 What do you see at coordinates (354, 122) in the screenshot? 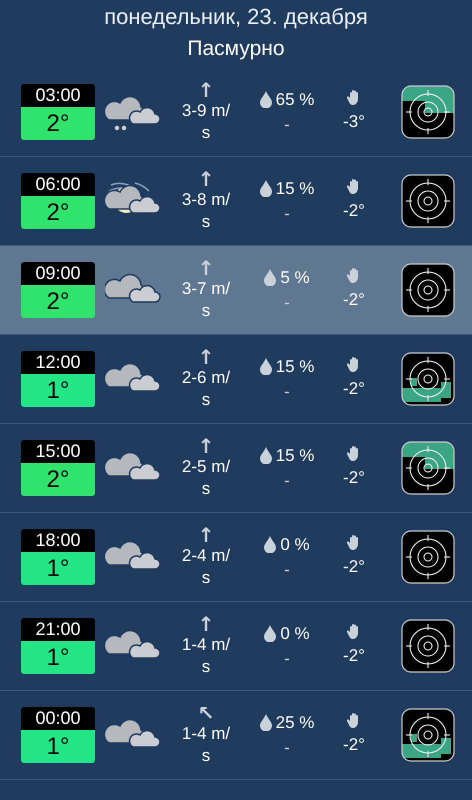
I see `feels-like-temperature: -3°` at bounding box center [354, 122].